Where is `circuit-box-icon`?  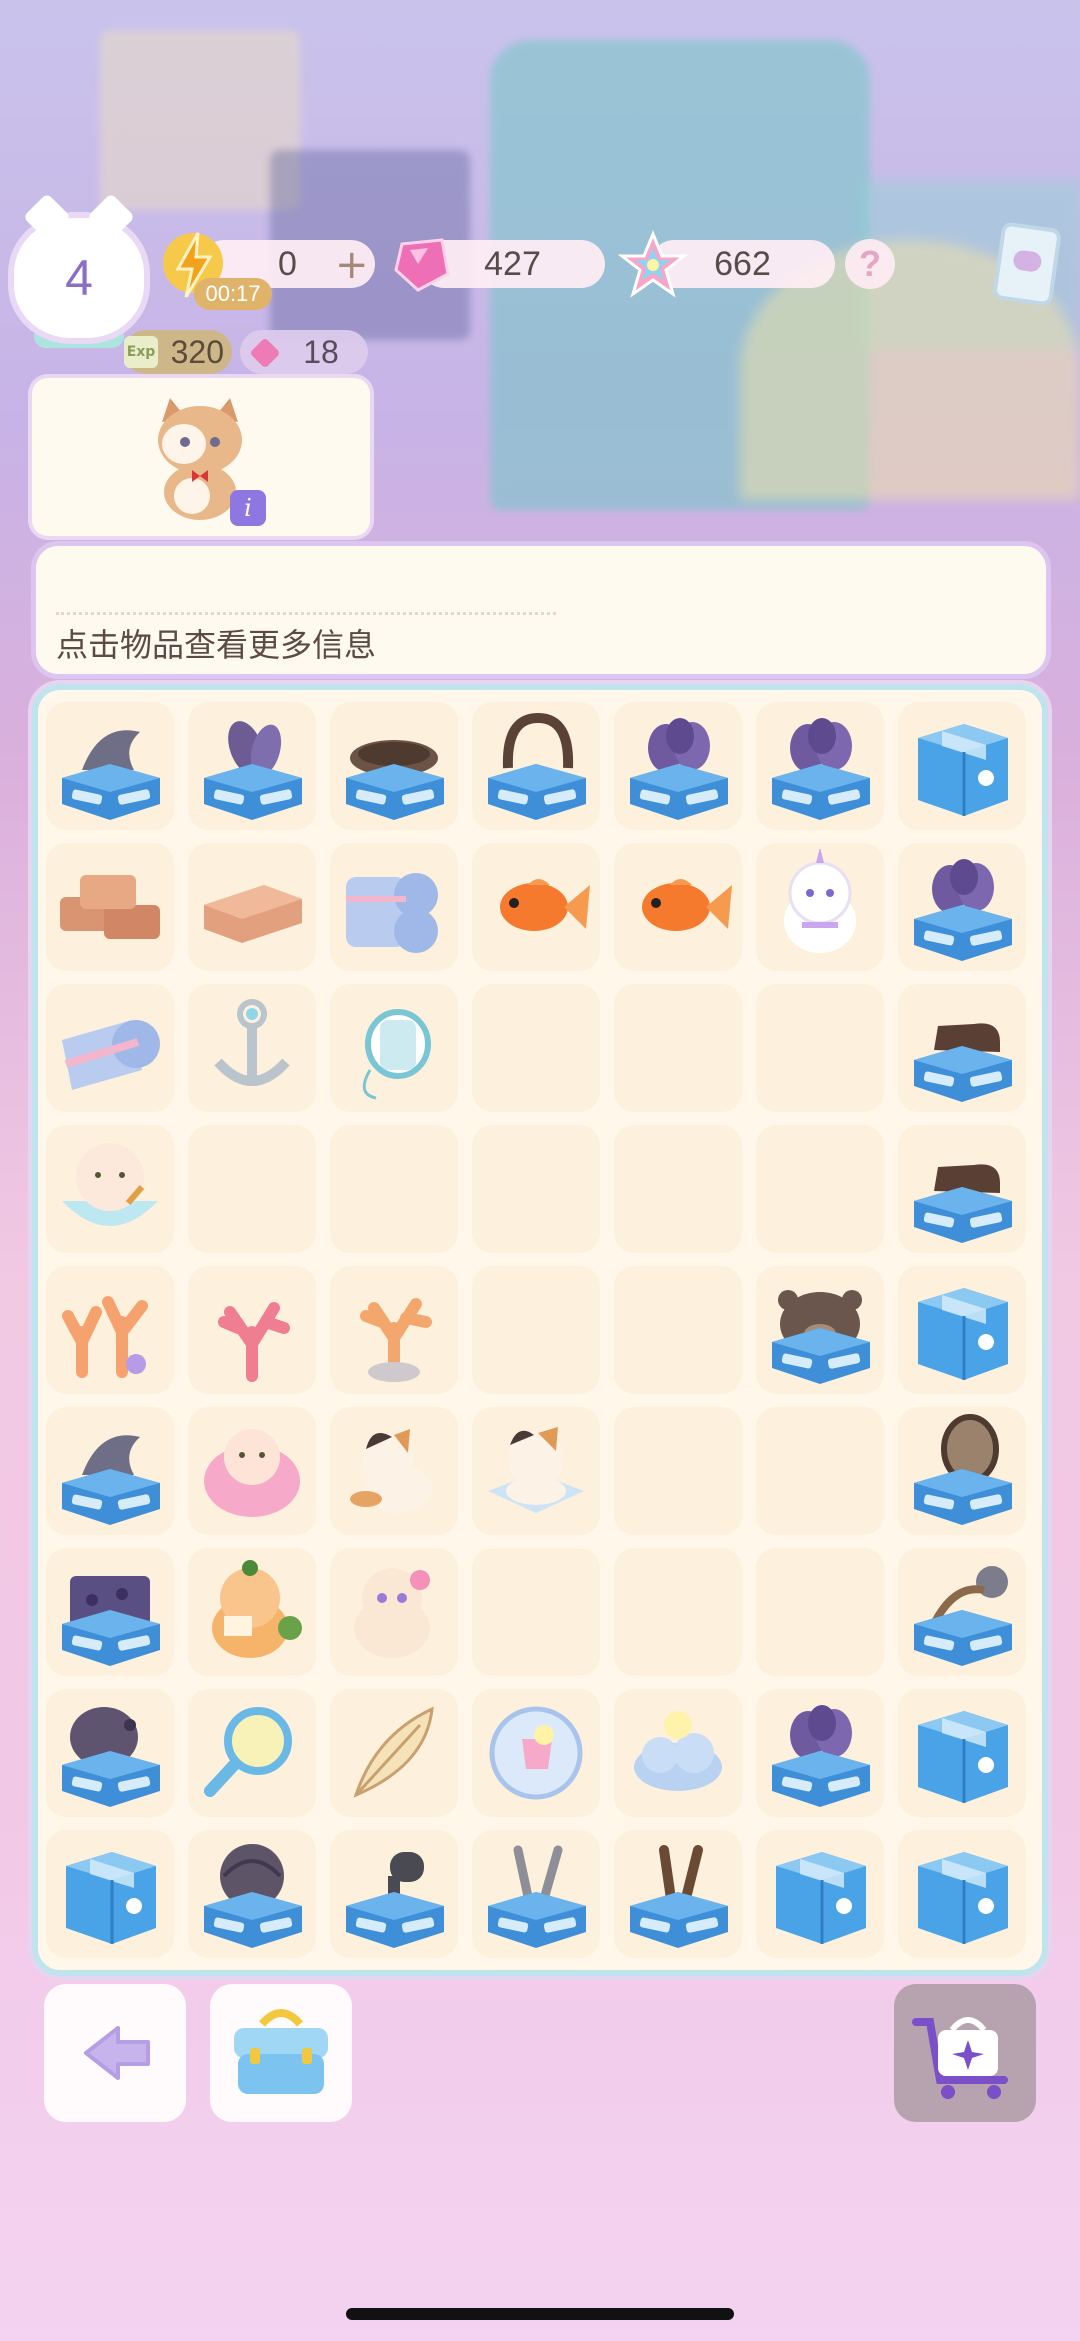 circuit-box-icon is located at coordinates (111, 1621).